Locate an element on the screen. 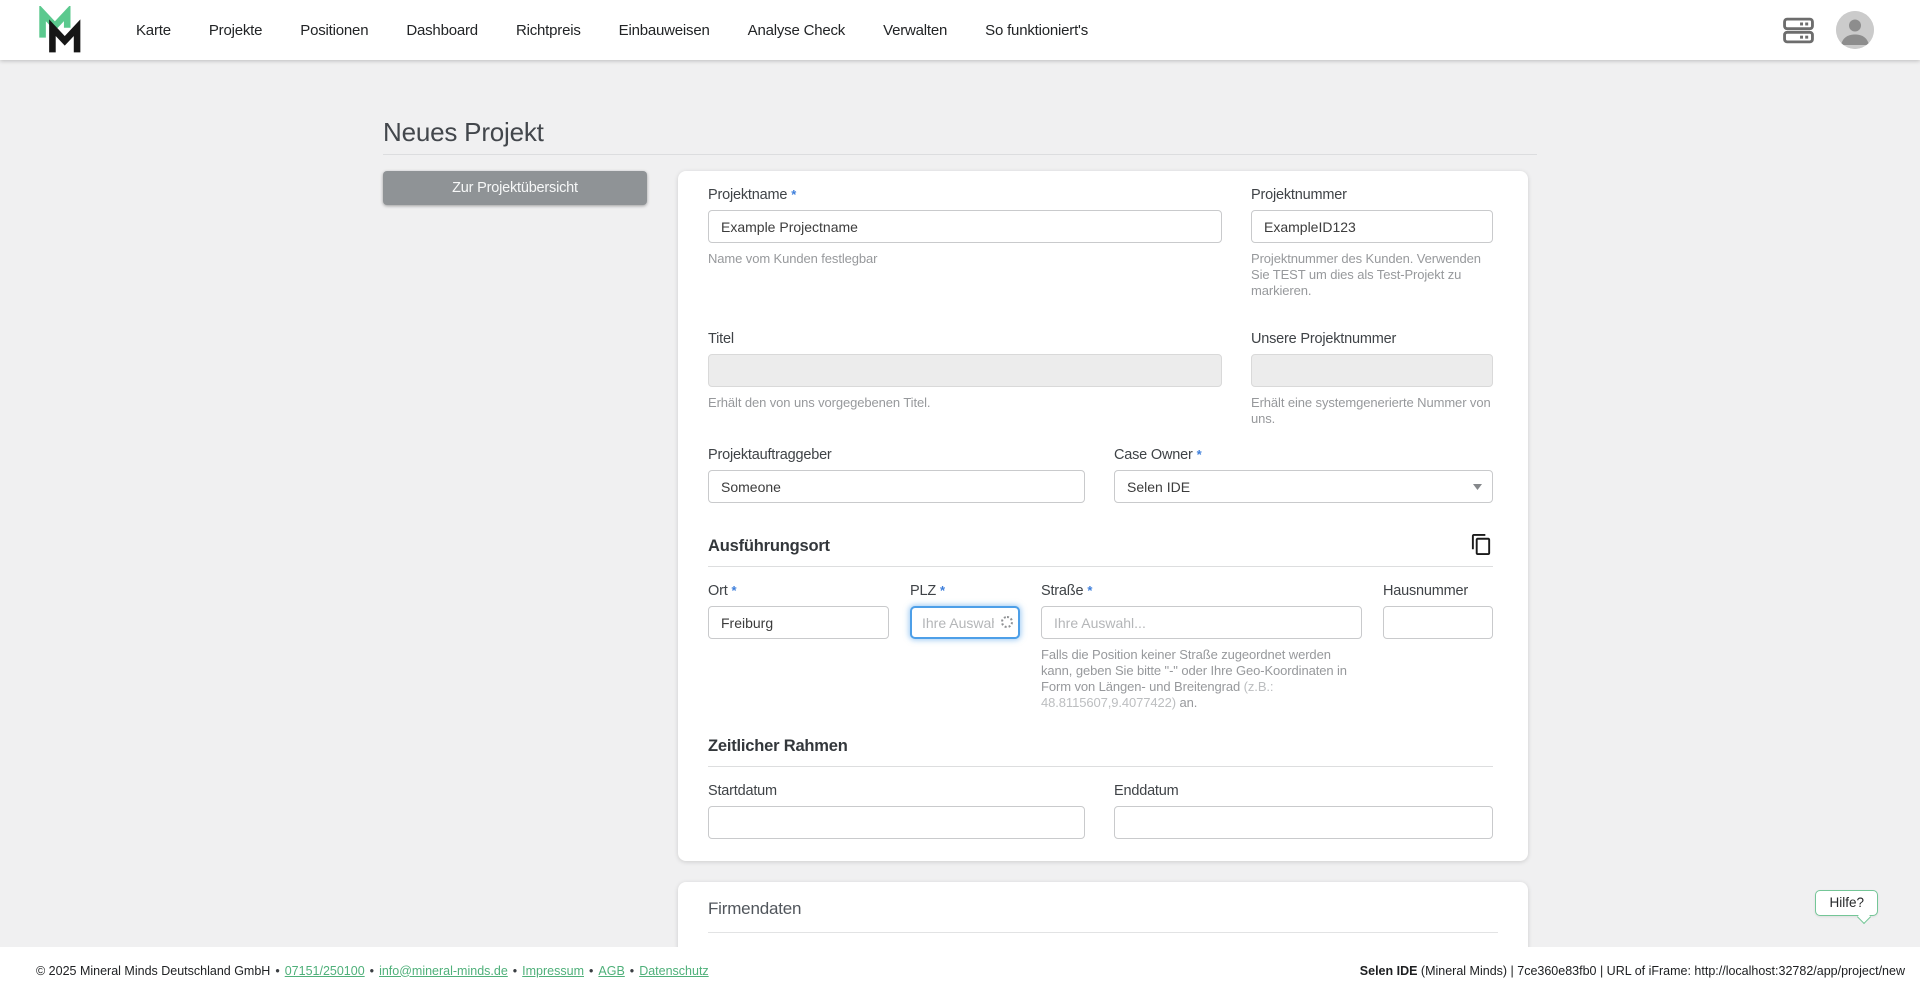 The height and width of the screenshot is (994, 1920). copy-address-button is located at coordinates (1481, 544).